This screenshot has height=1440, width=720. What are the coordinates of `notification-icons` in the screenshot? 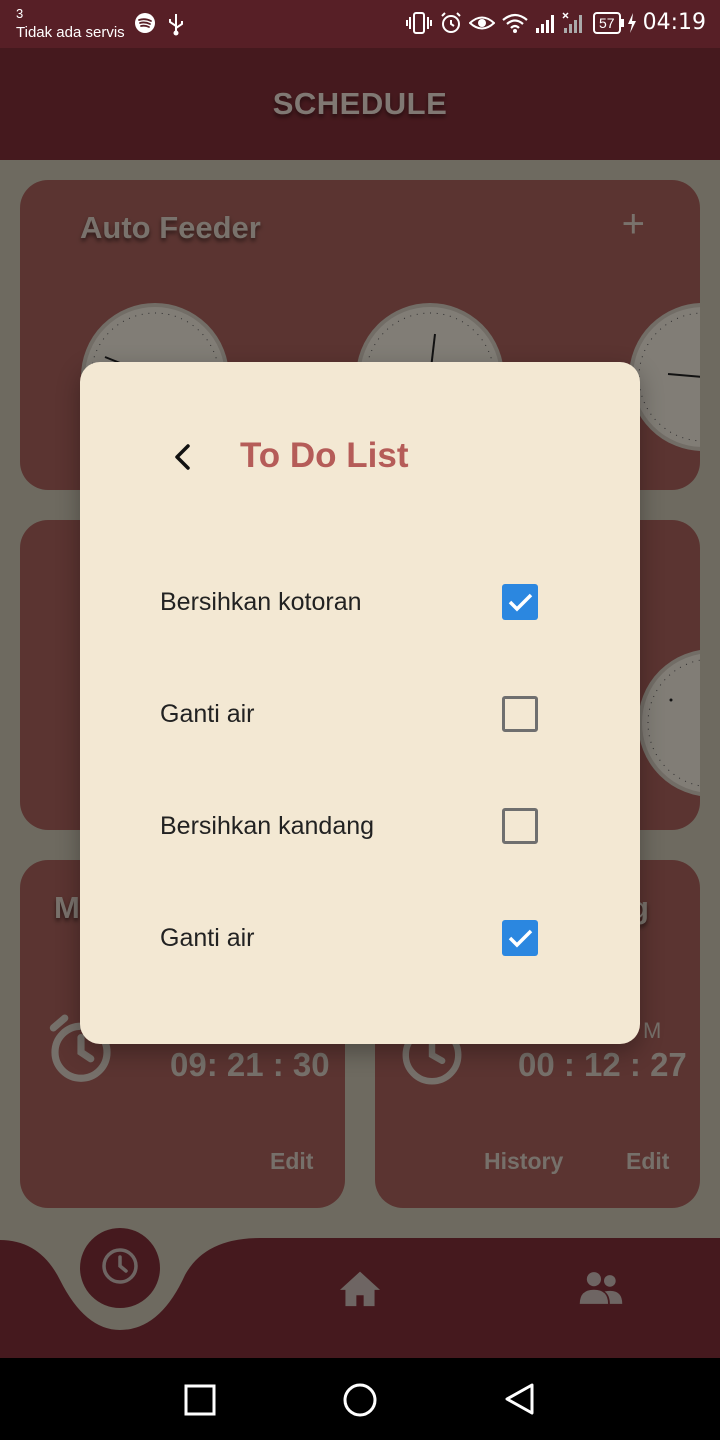 It's located at (160, 24).